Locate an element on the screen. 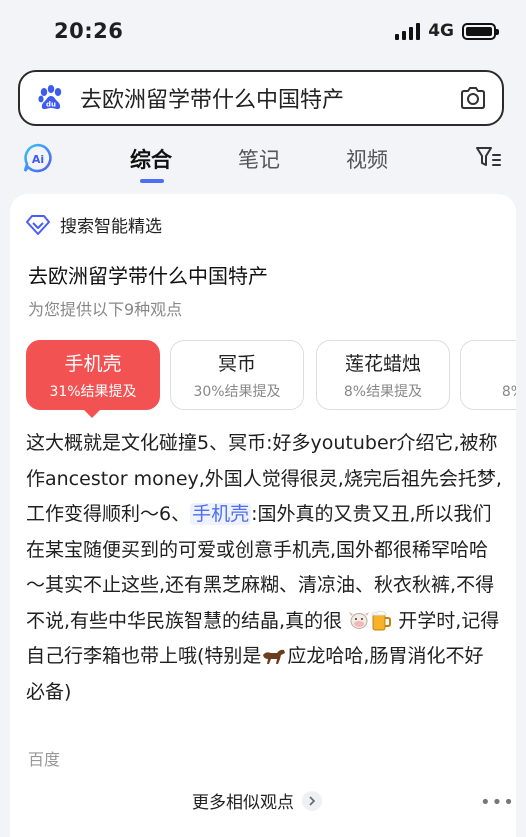 This screenshot has height=837, width=526. source-label: 百度 is located at coordinates (44, 758).